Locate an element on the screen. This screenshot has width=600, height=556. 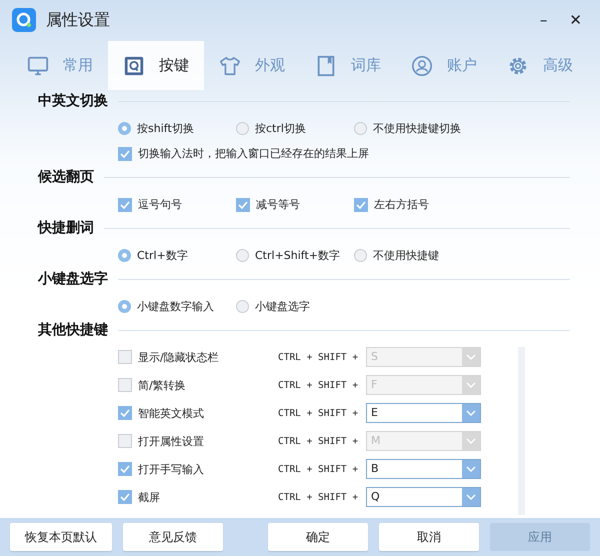
key-dropdown: E is located at coordinates (423, 413).